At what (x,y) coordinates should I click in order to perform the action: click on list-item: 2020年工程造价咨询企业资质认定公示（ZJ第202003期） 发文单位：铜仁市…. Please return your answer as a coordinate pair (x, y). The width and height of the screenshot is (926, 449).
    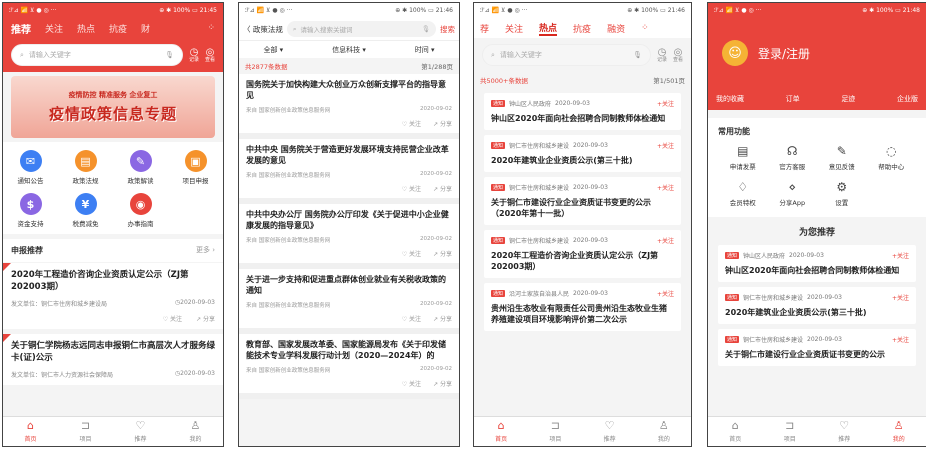
    Looking at the image, I should click on (113, 296).